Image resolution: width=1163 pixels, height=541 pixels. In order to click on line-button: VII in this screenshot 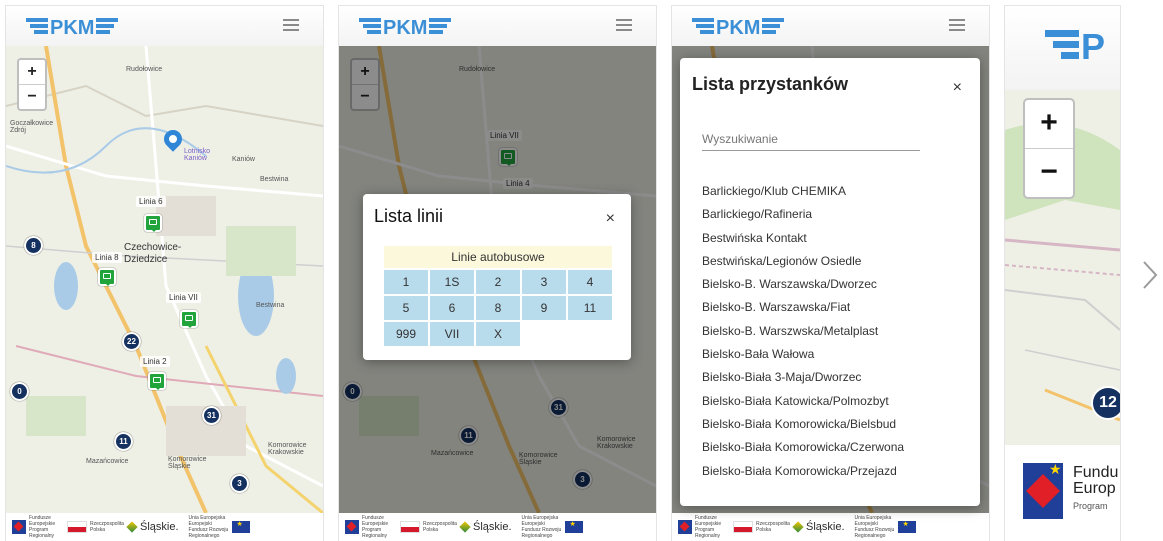, I will do `click(452, 334)`.